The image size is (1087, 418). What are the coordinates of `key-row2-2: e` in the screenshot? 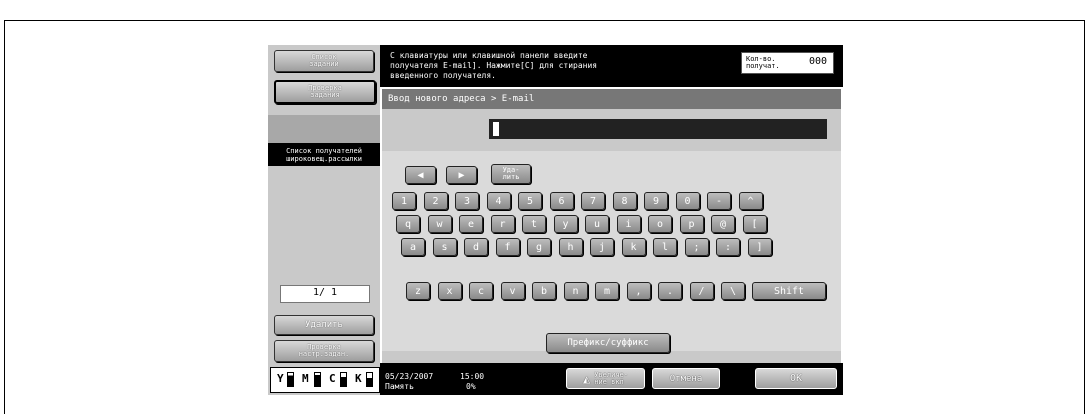 It's located at (471, 224).